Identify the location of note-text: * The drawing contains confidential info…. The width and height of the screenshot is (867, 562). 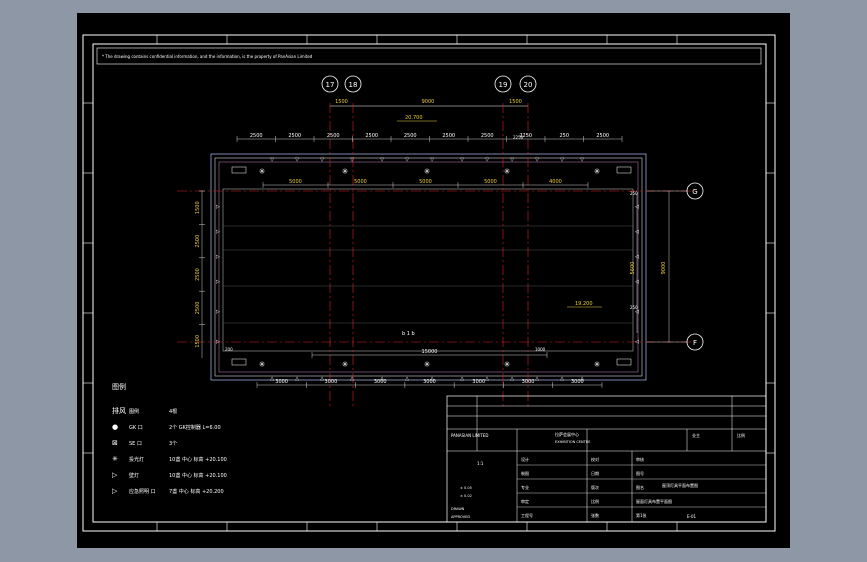
(207, 56).